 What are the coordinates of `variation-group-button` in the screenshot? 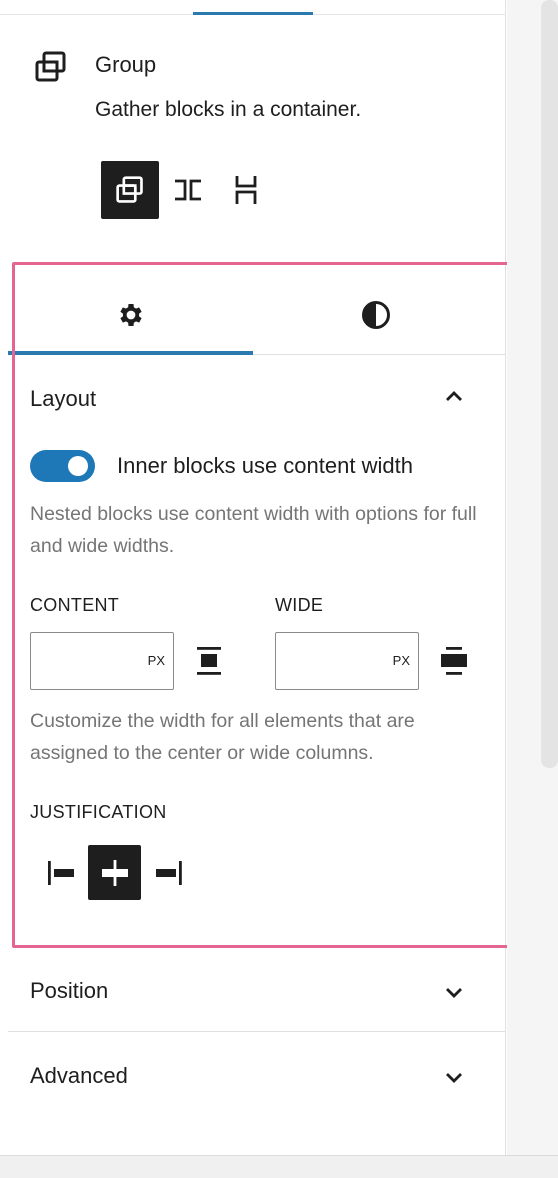 It's located at (130, 190).